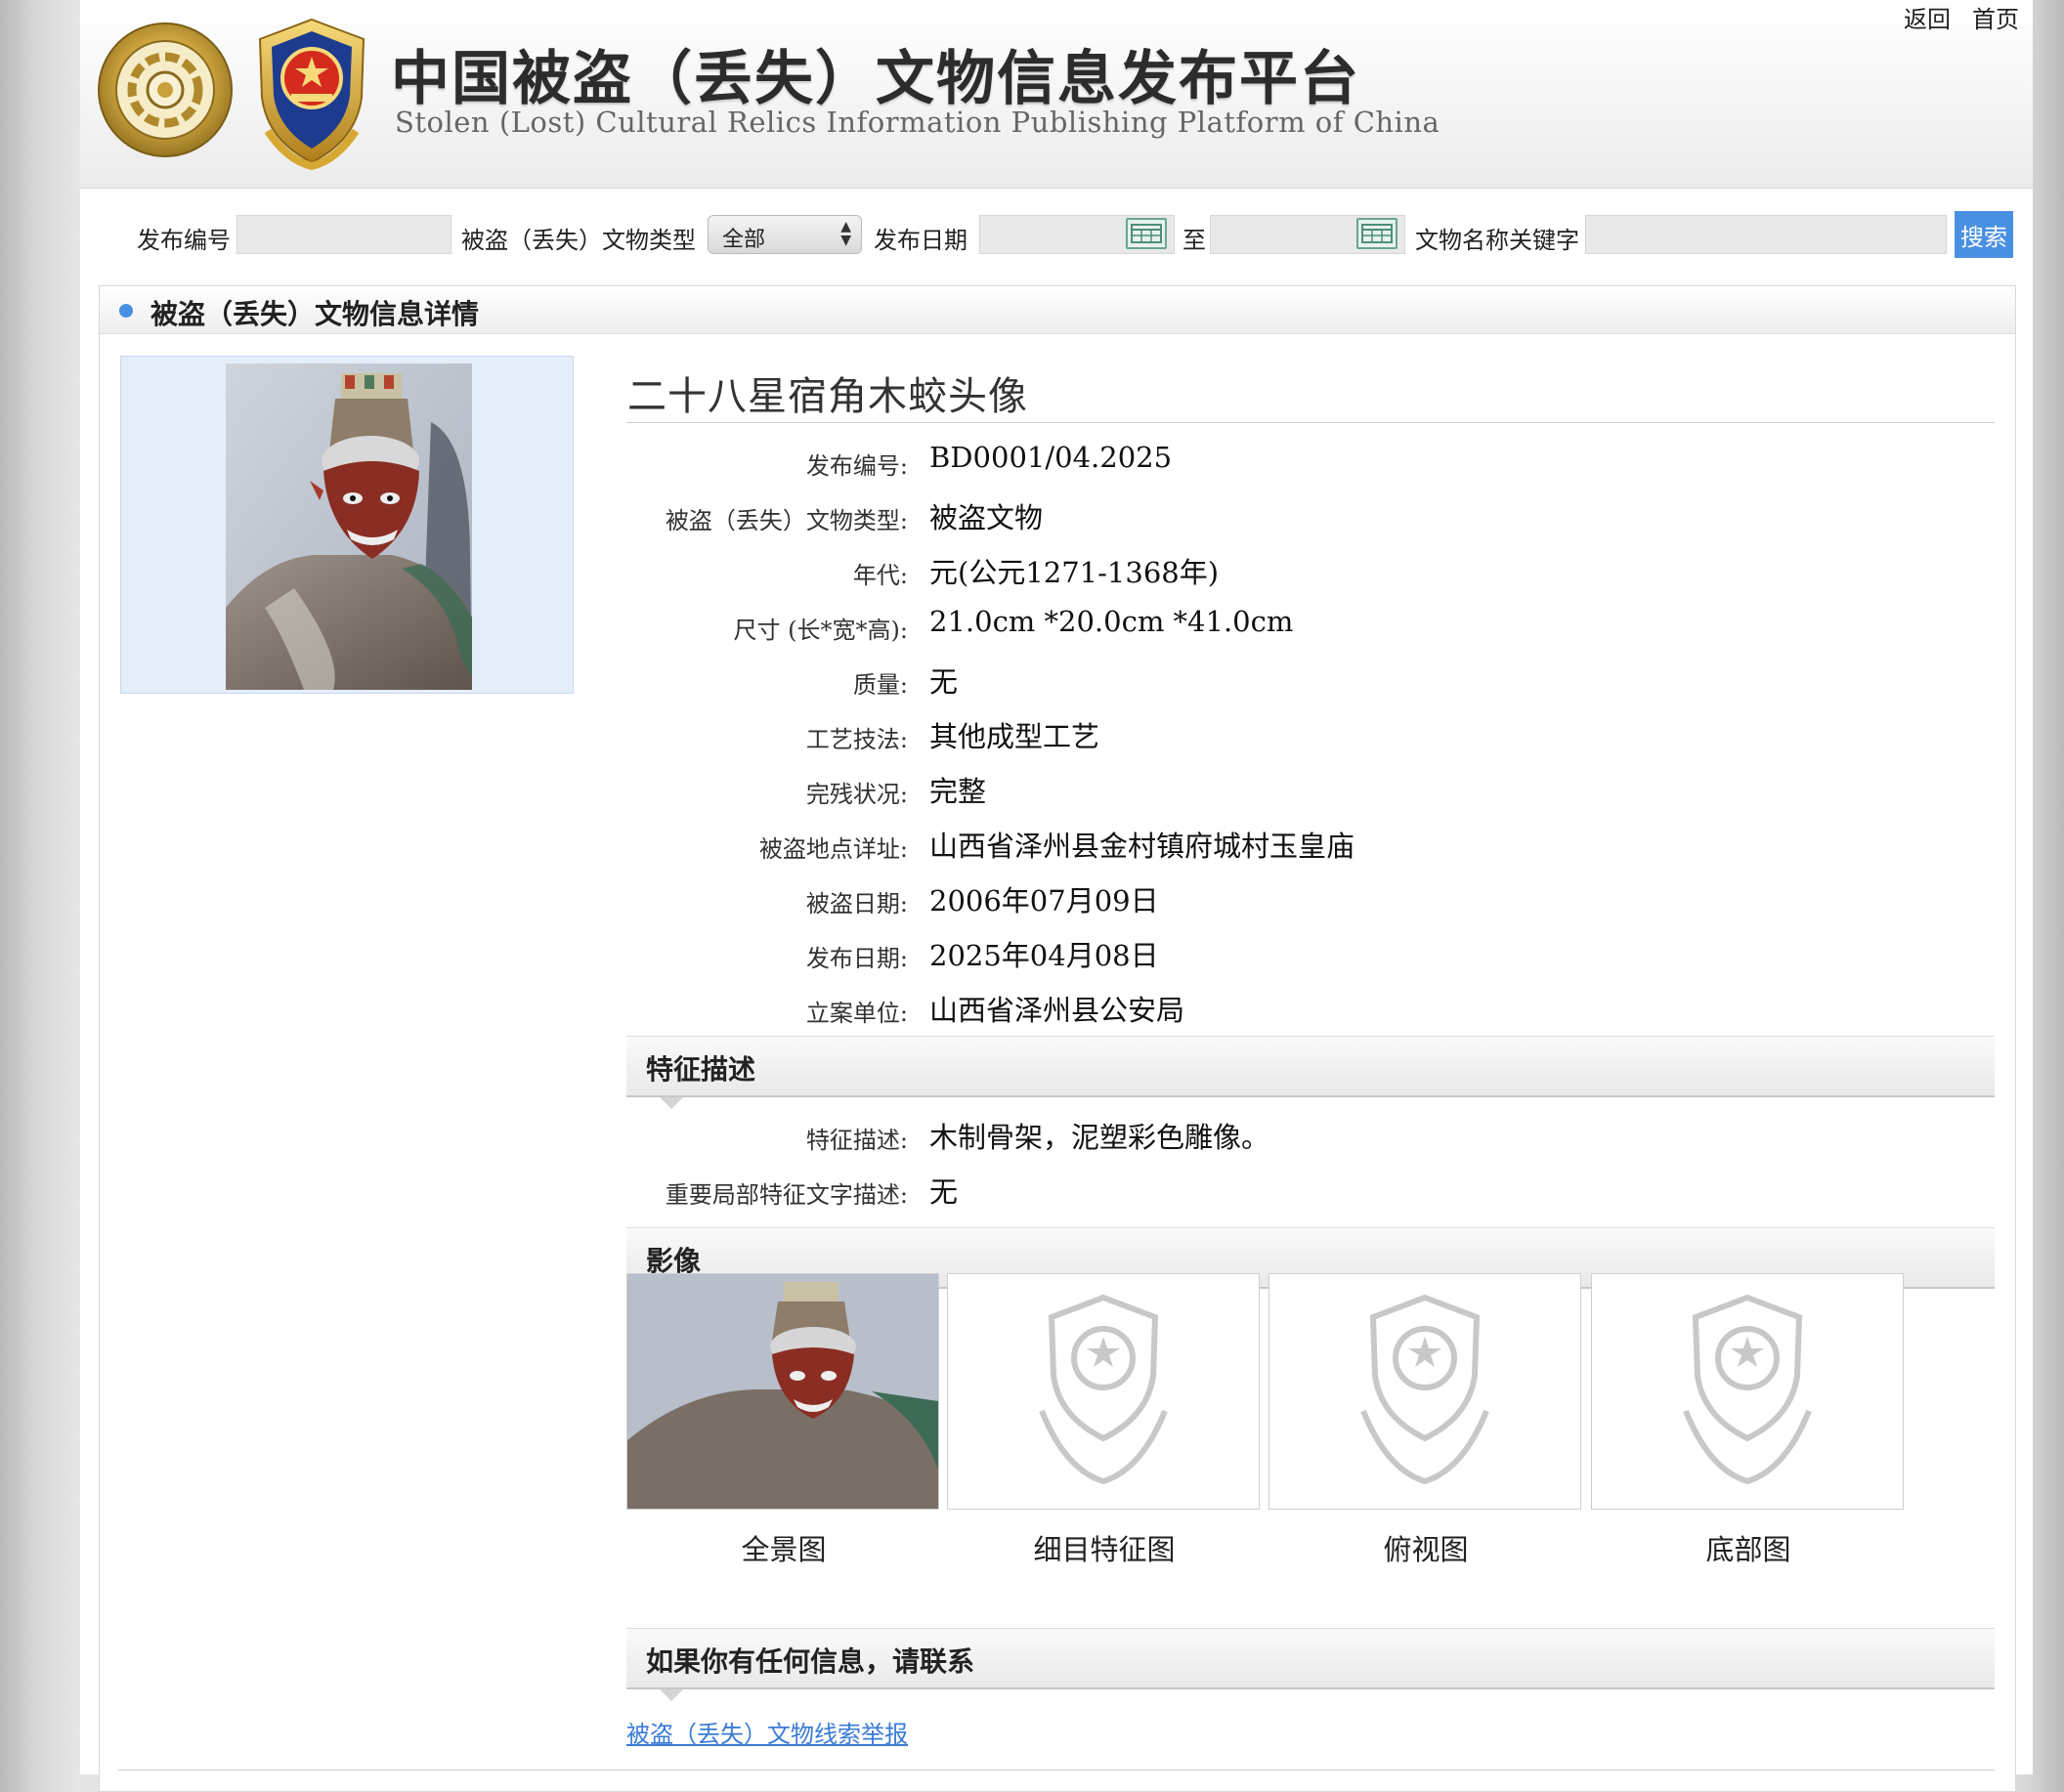 The image size is (2064, 1792). Describe the element at coordinates (846, 233) in the screenshot. I see `select-arrows-icon: ▲ ▼` at that location.